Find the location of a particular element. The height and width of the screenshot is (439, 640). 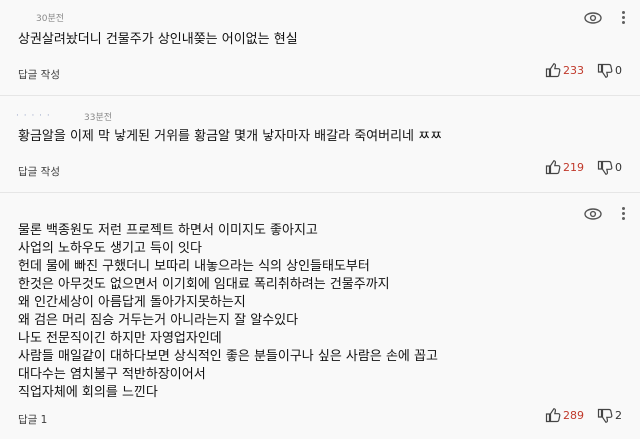

reply-button: 답글 1 is located at coordinates (32, 419).